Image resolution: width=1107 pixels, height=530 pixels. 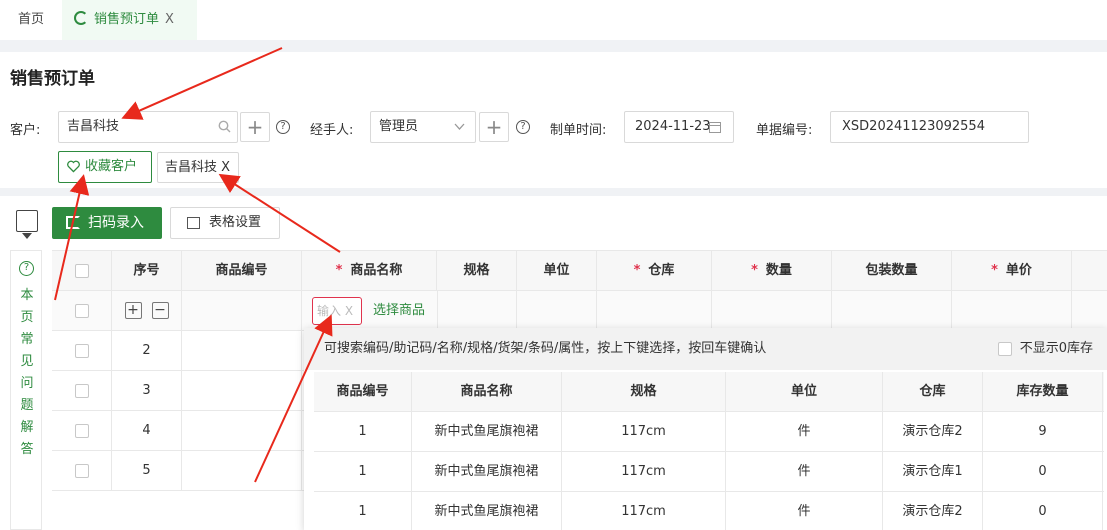 What do you see at coordinates (933, 432) in the screenshot?
I see `table-cell: 演示仓库2` at bounding box center [933, 432].